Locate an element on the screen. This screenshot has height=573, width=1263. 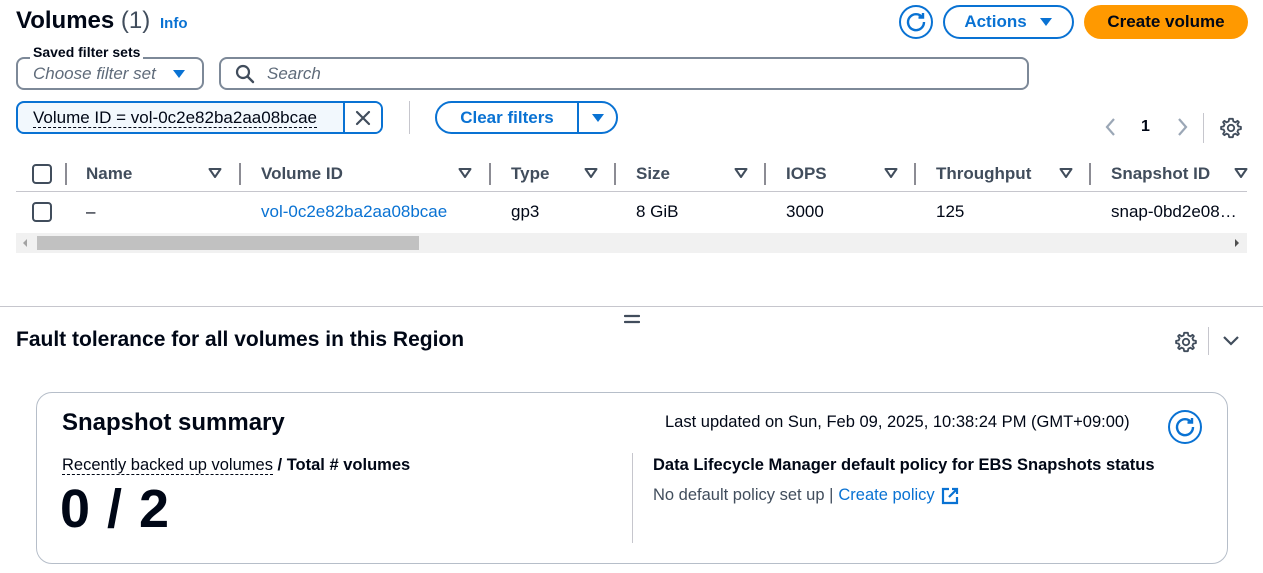
saved-filter-sets-placeholder: Choose filter set is located at coordinates (94, 73).